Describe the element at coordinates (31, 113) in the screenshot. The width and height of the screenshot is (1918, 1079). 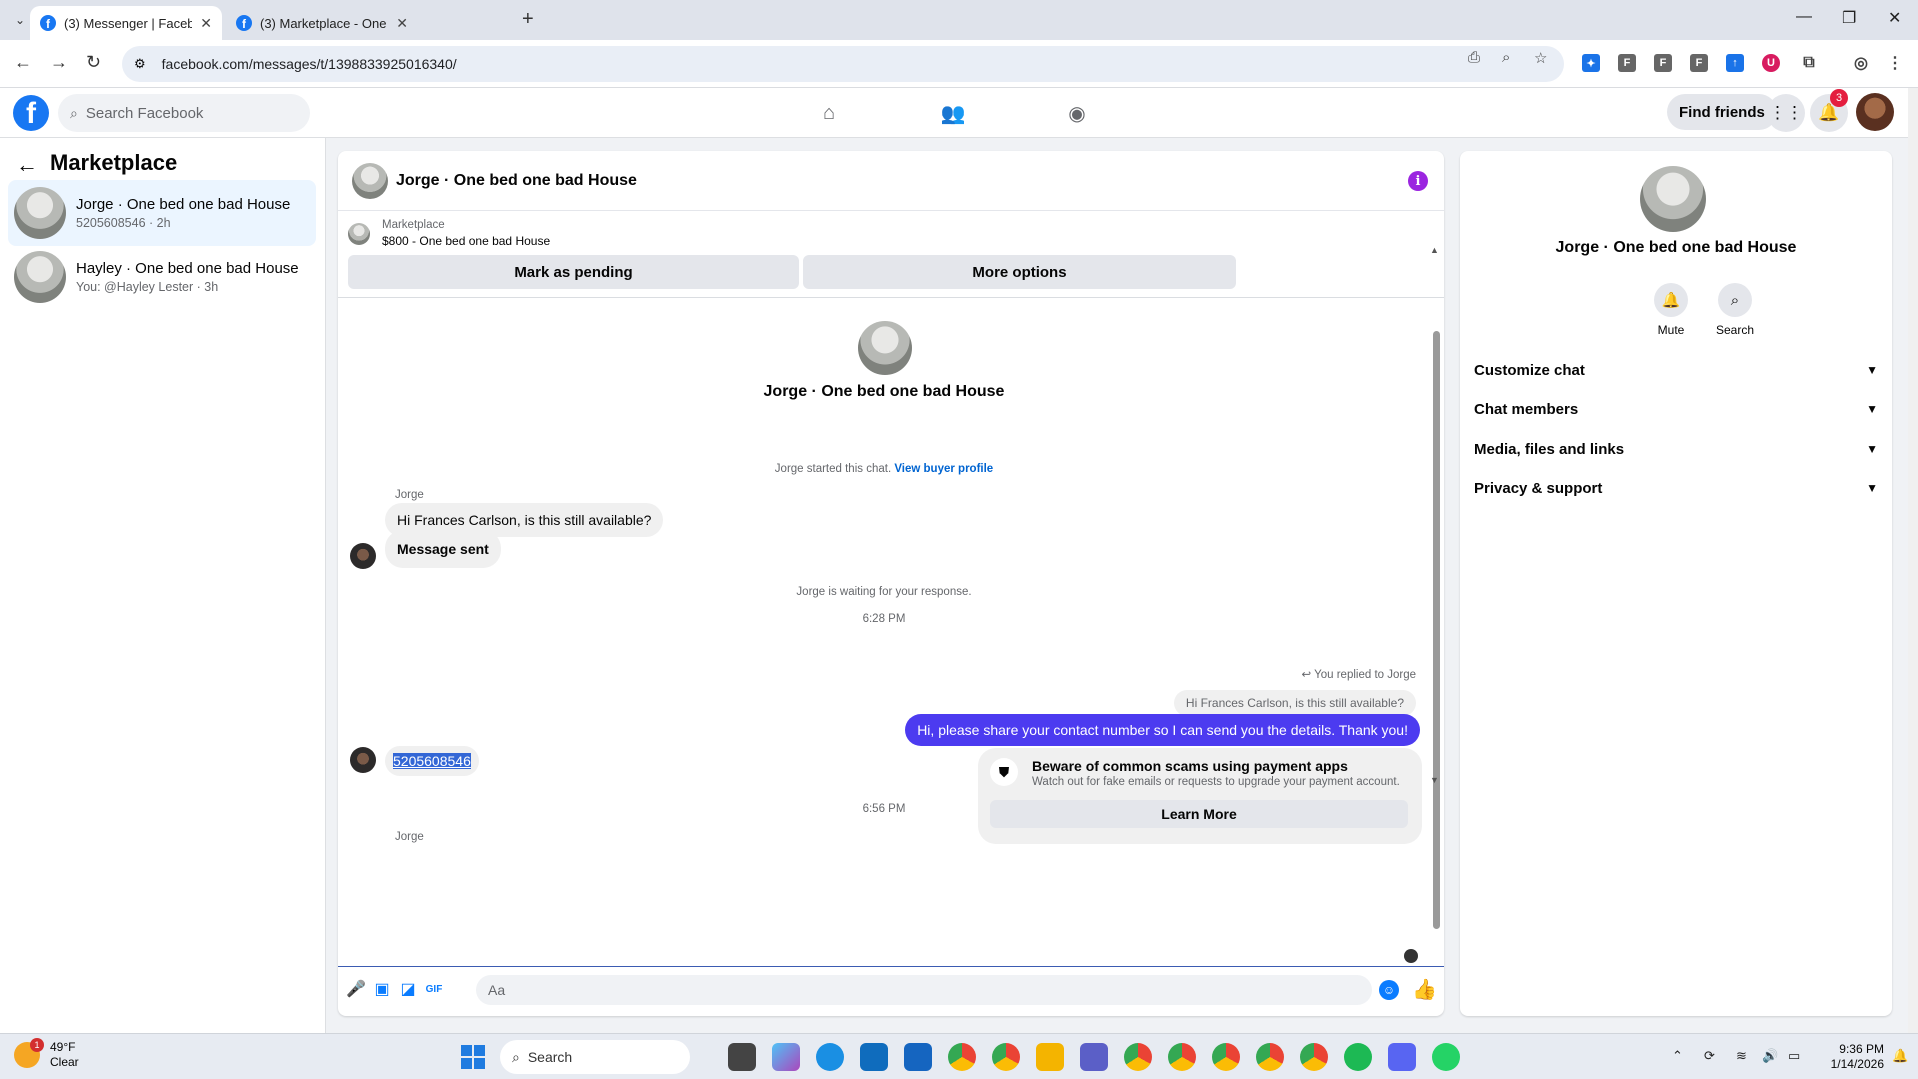
I see `facebook-logo: f` at that location.